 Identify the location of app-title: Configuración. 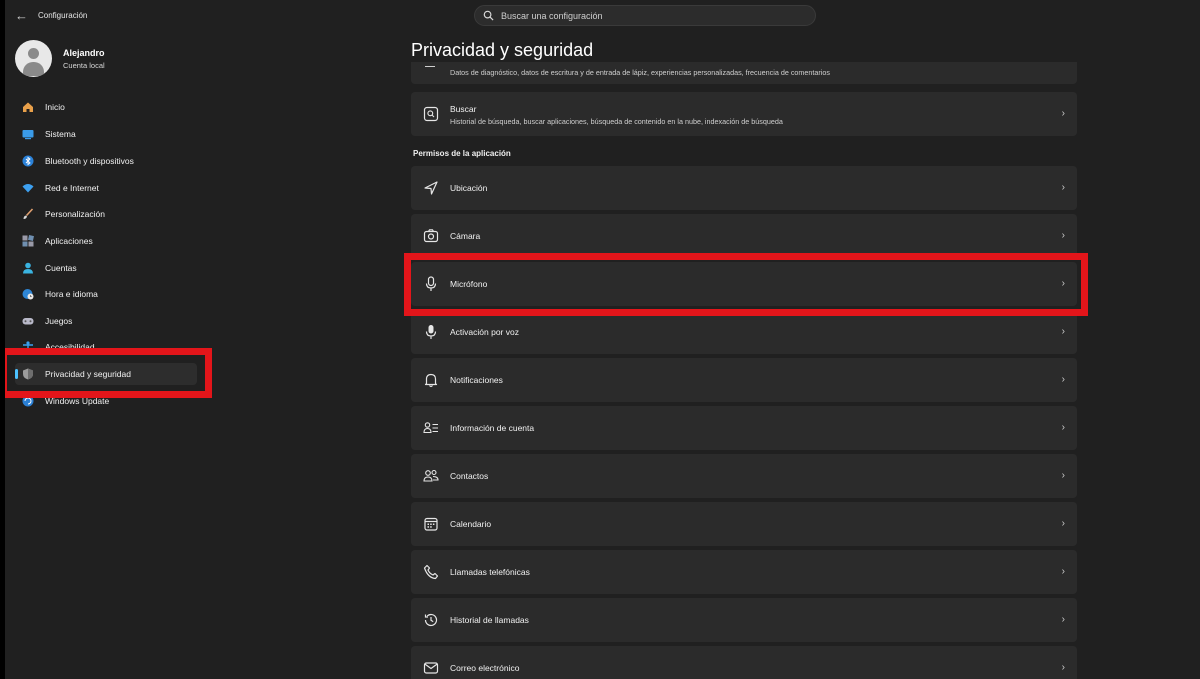
(63, 15).